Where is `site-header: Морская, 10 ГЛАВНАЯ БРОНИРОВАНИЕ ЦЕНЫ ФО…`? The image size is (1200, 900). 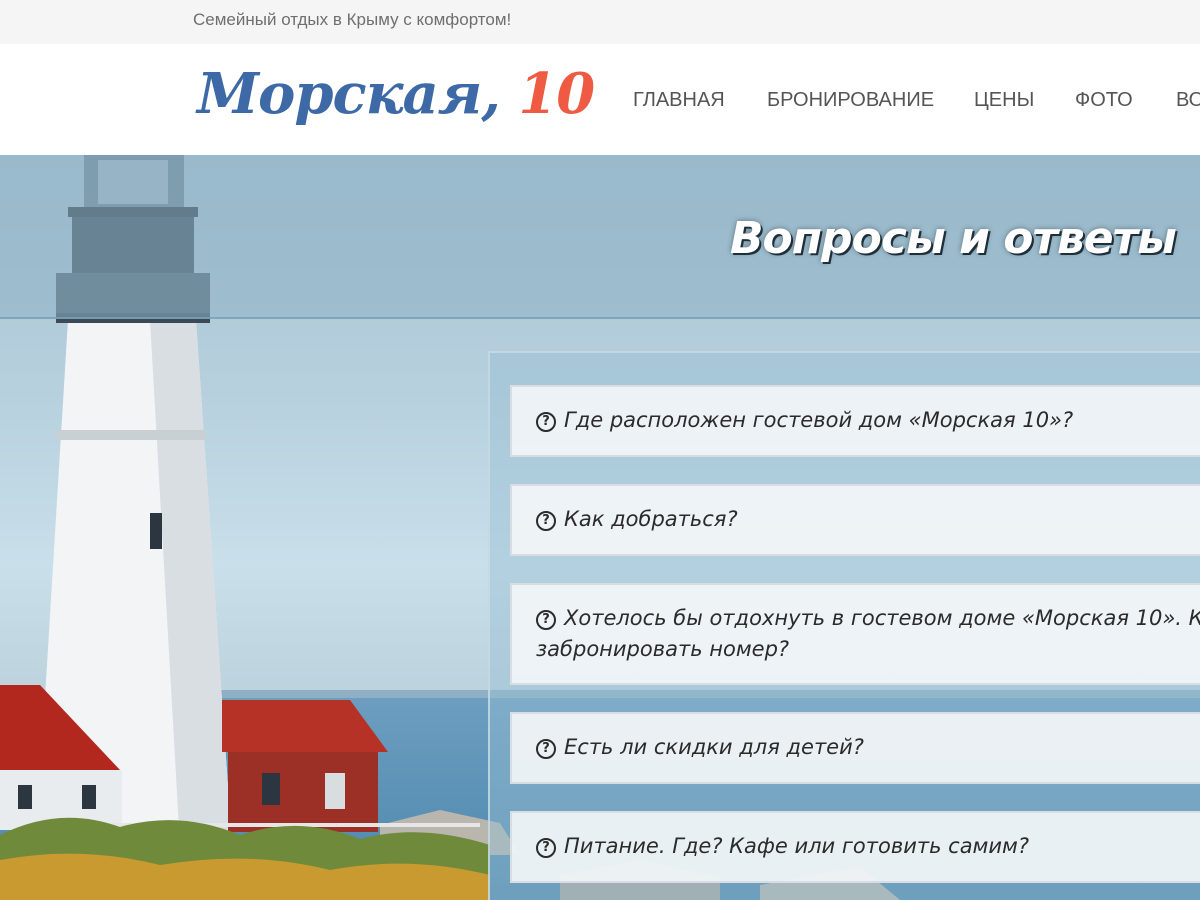 site-header: Морская, 10 ГЛАВНАЯ БРОНИРОВАНИЕ ЦЕНЫ ФО… is located at coordinates (600, 99).